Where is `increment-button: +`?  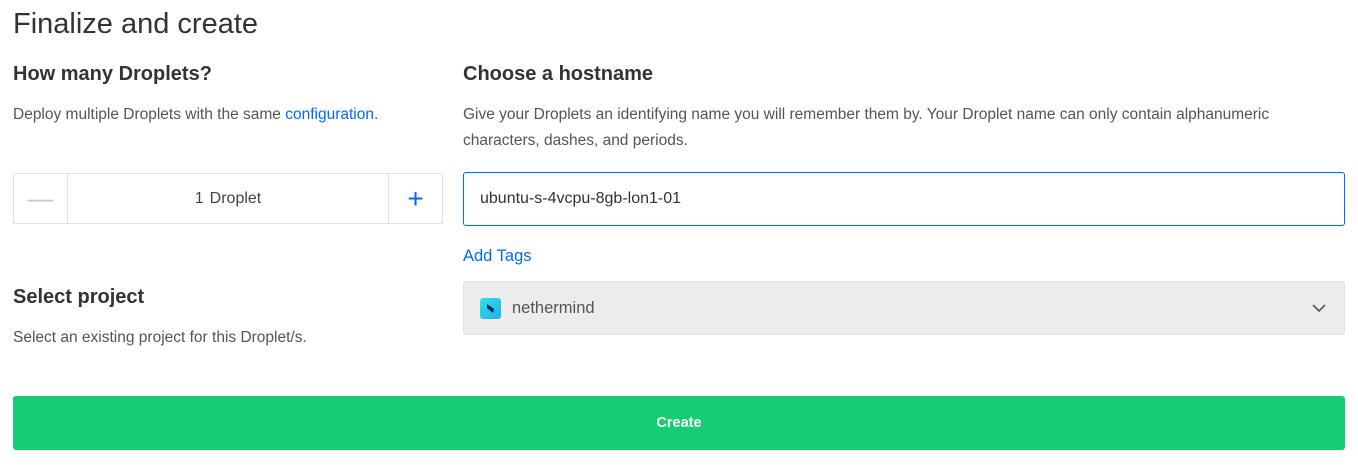
increment-button: + is located at coordinates (415, 198).